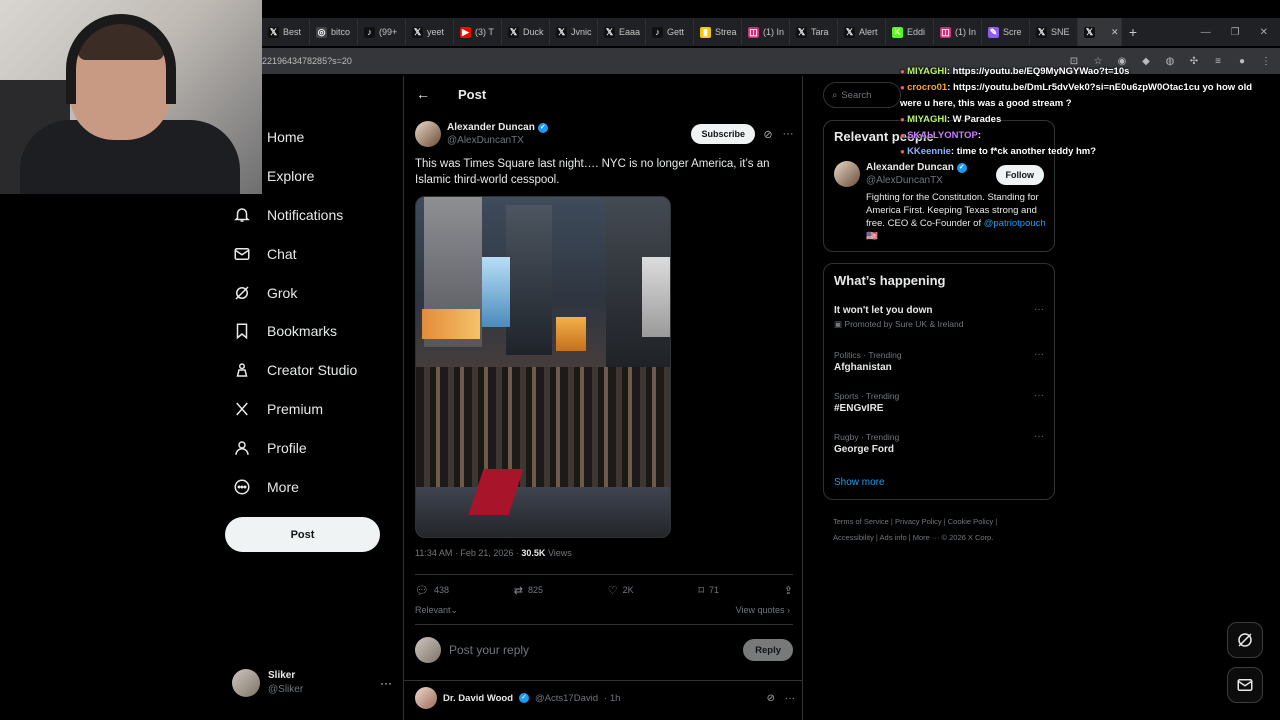 This screenshot has height=720, width=1280. What do you see at coordinates (432, 590) in the screenshot?
I see `reply-action: 💬︎ 438` at bounding box center [432, 590].